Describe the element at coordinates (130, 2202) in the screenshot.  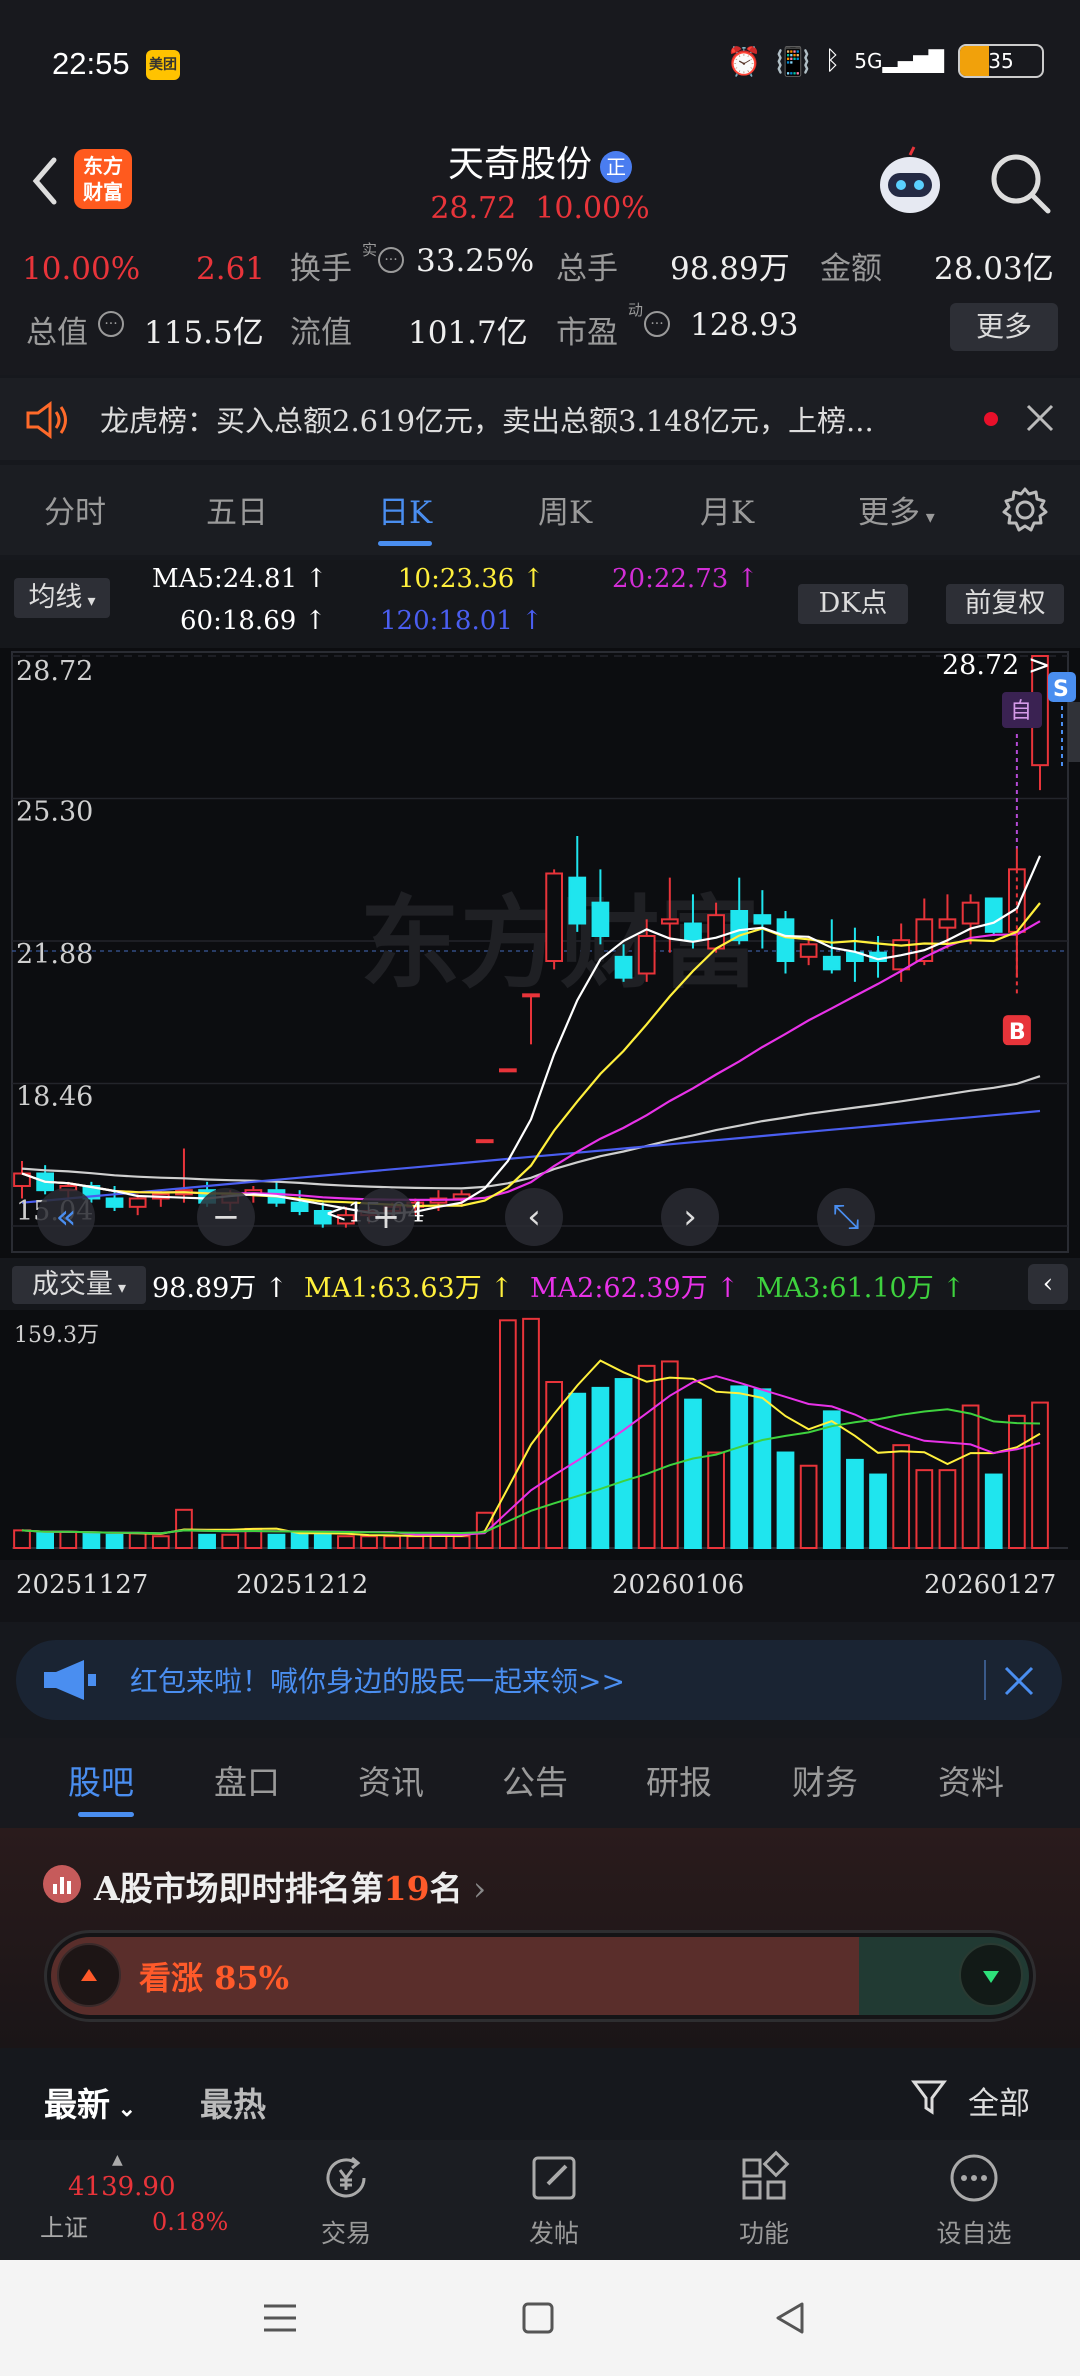
I see `index-ticker: 4139.90 上证 0.18% ▲` at that location.